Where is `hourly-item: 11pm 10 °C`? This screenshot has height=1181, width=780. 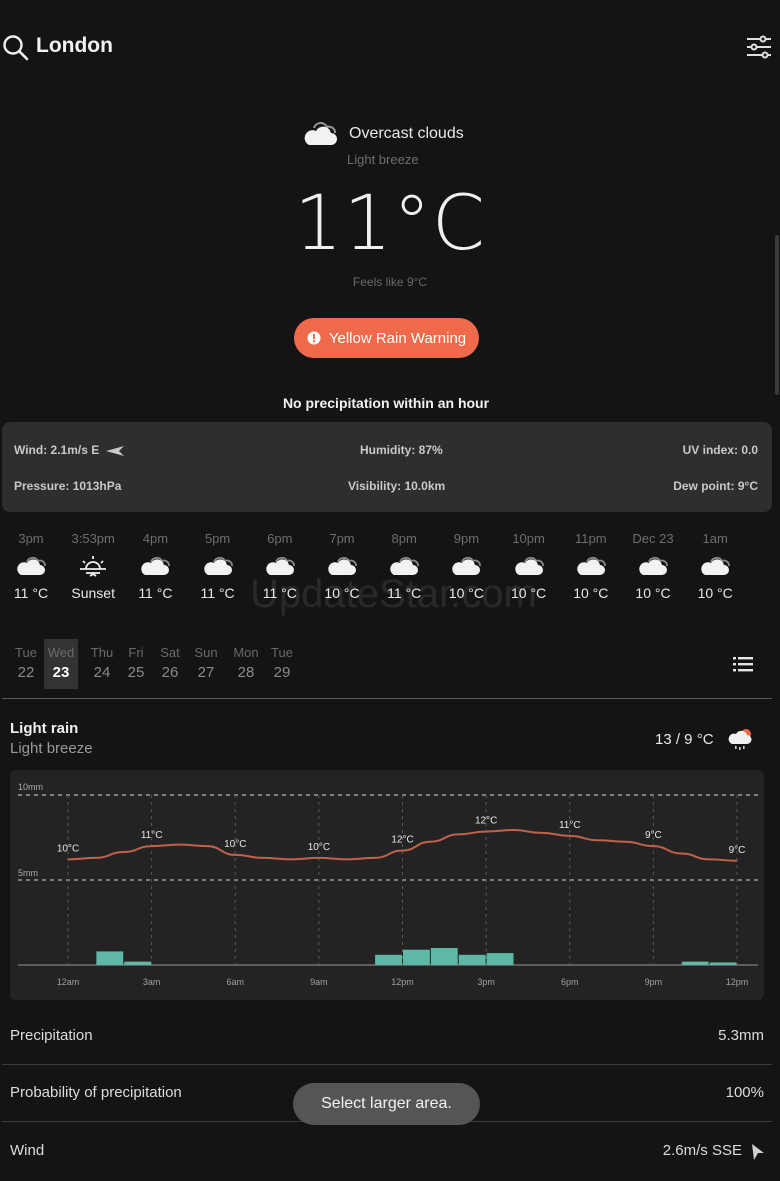 hourly-item: 11pm 10 °C is located at coordinates (591, 566).